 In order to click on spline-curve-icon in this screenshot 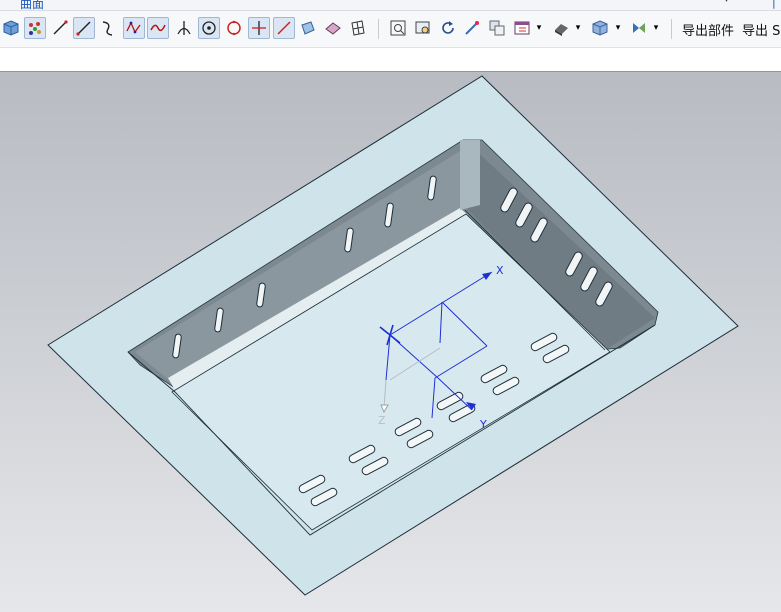, I will do `click(158, 28)`.